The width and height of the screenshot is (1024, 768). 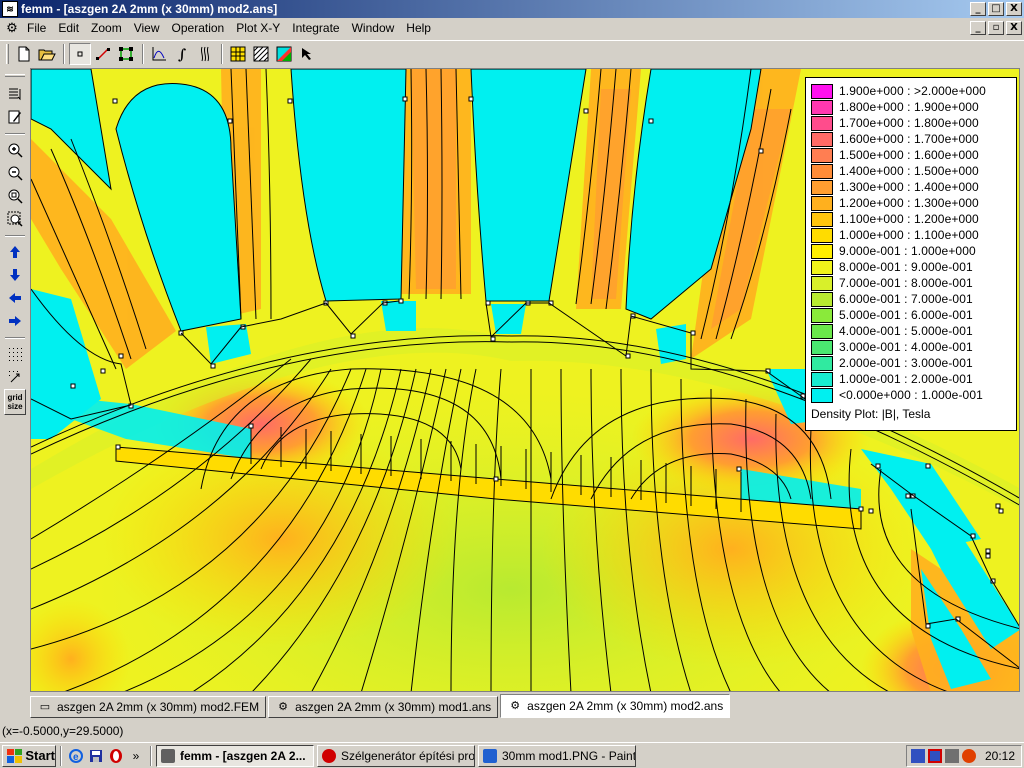 I want to click on legend-row: 7.000e-001 : 8.000e-001, so click(x=911, y=283).